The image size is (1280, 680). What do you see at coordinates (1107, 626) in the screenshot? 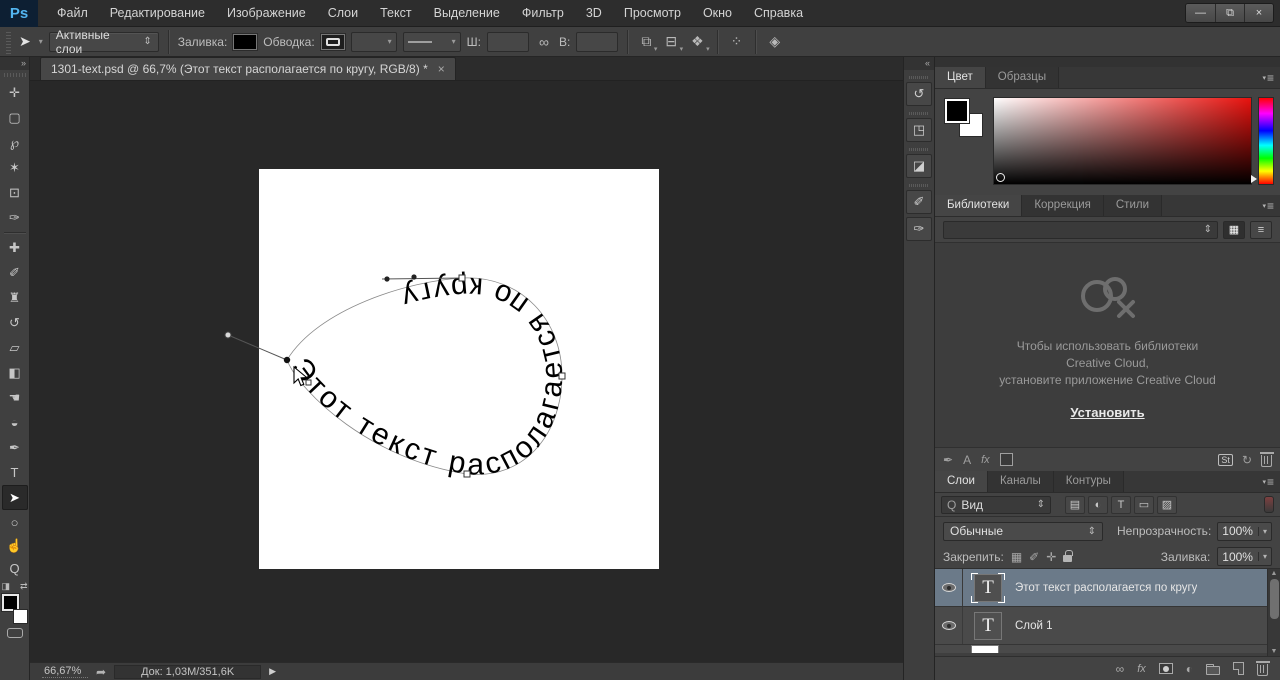
I see `layer-row: T Слой 1` at bounding box center [1107, 626].